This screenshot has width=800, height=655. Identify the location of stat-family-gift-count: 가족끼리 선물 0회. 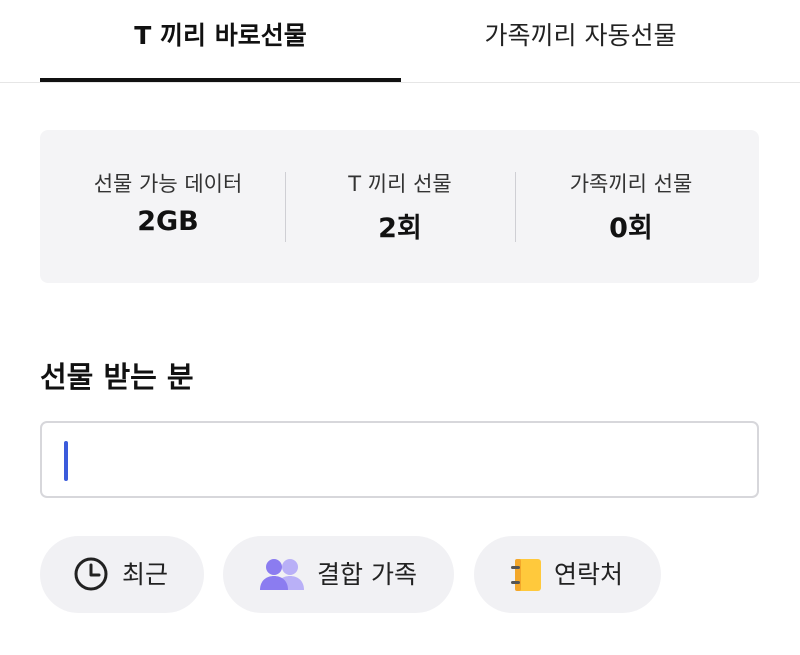
(631, 206).